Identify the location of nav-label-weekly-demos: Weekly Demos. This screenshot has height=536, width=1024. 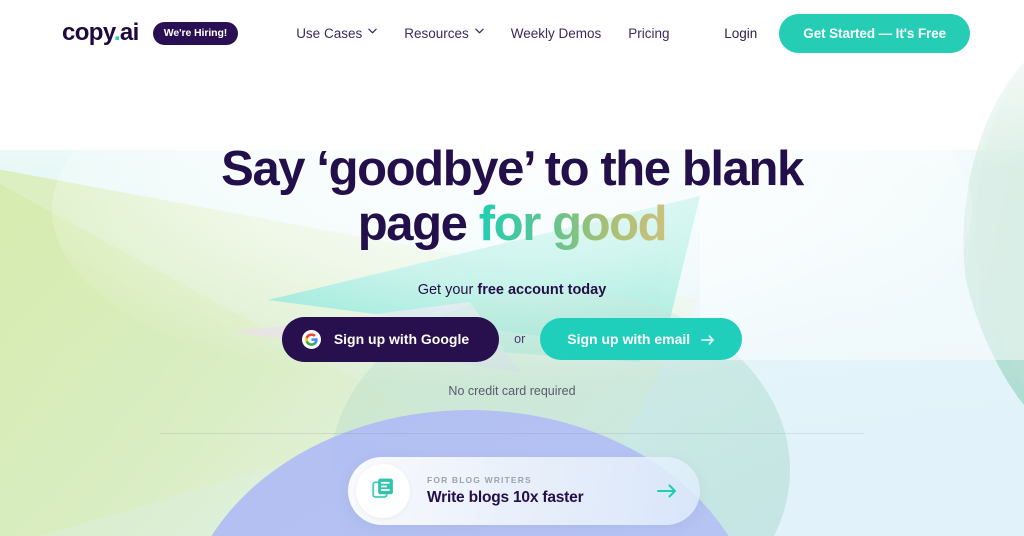
(556, 33).